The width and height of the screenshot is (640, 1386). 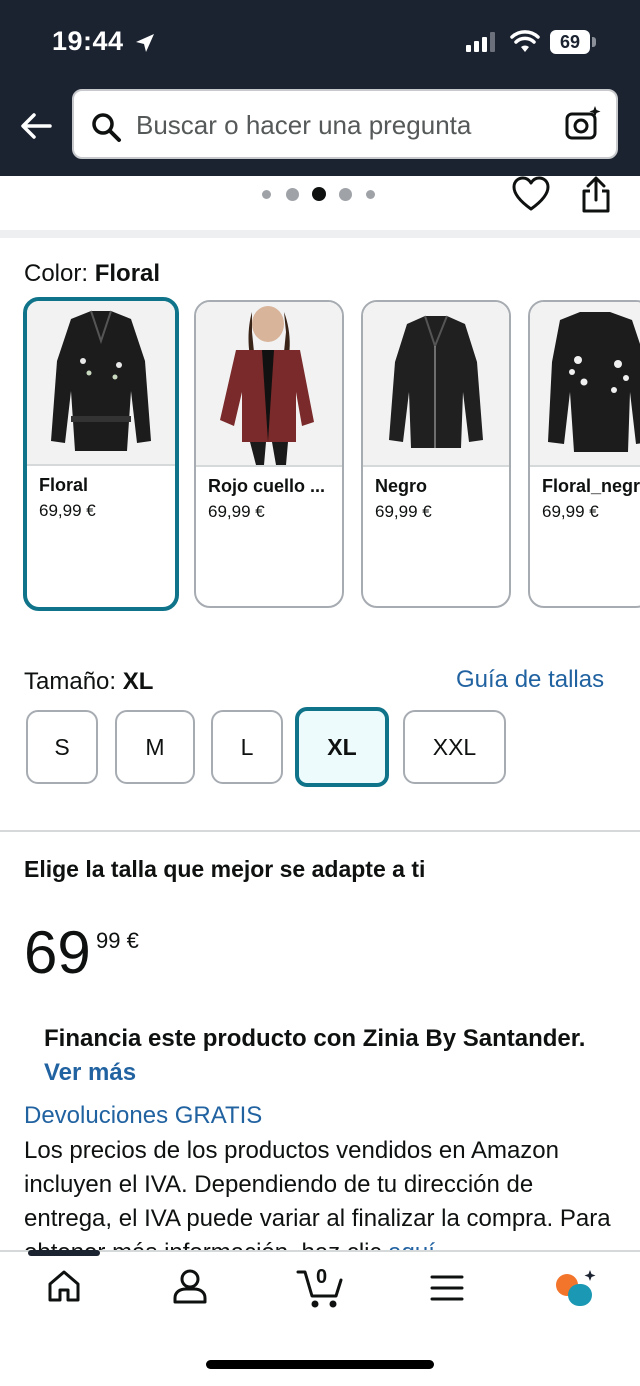 What do you see at coordinates (596, 195) in the screenshot?
I see `share-icon` at bounding box center [596, 195].